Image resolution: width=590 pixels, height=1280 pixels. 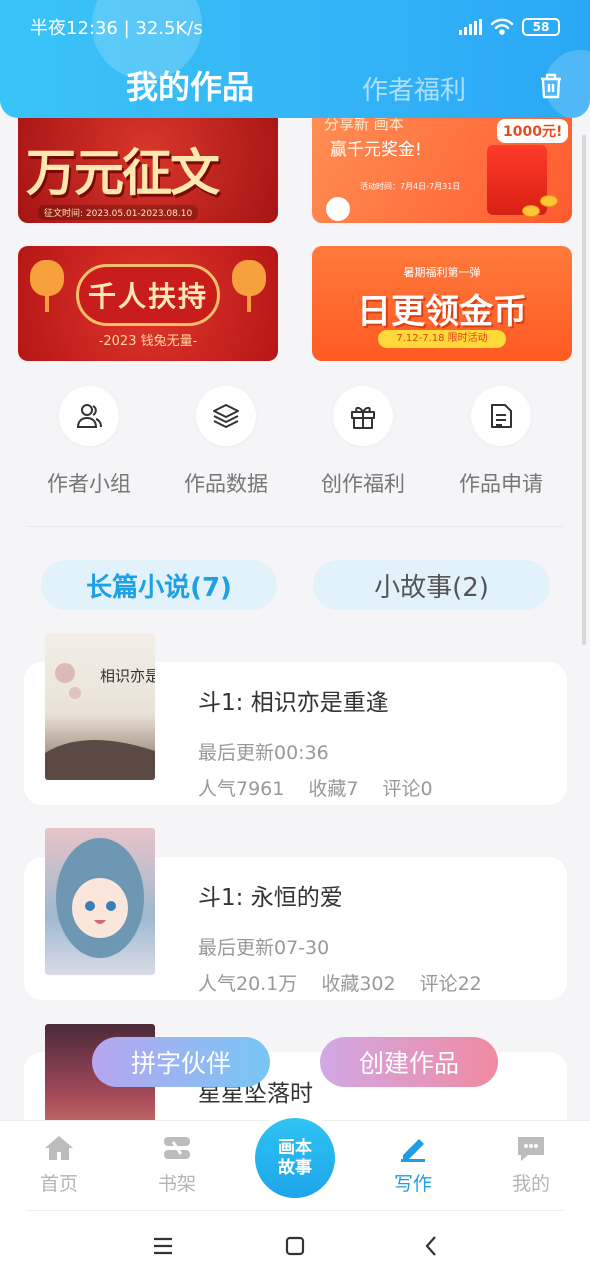 I want to click on banner-badge: 1000元!, so click(x=533, y=131).